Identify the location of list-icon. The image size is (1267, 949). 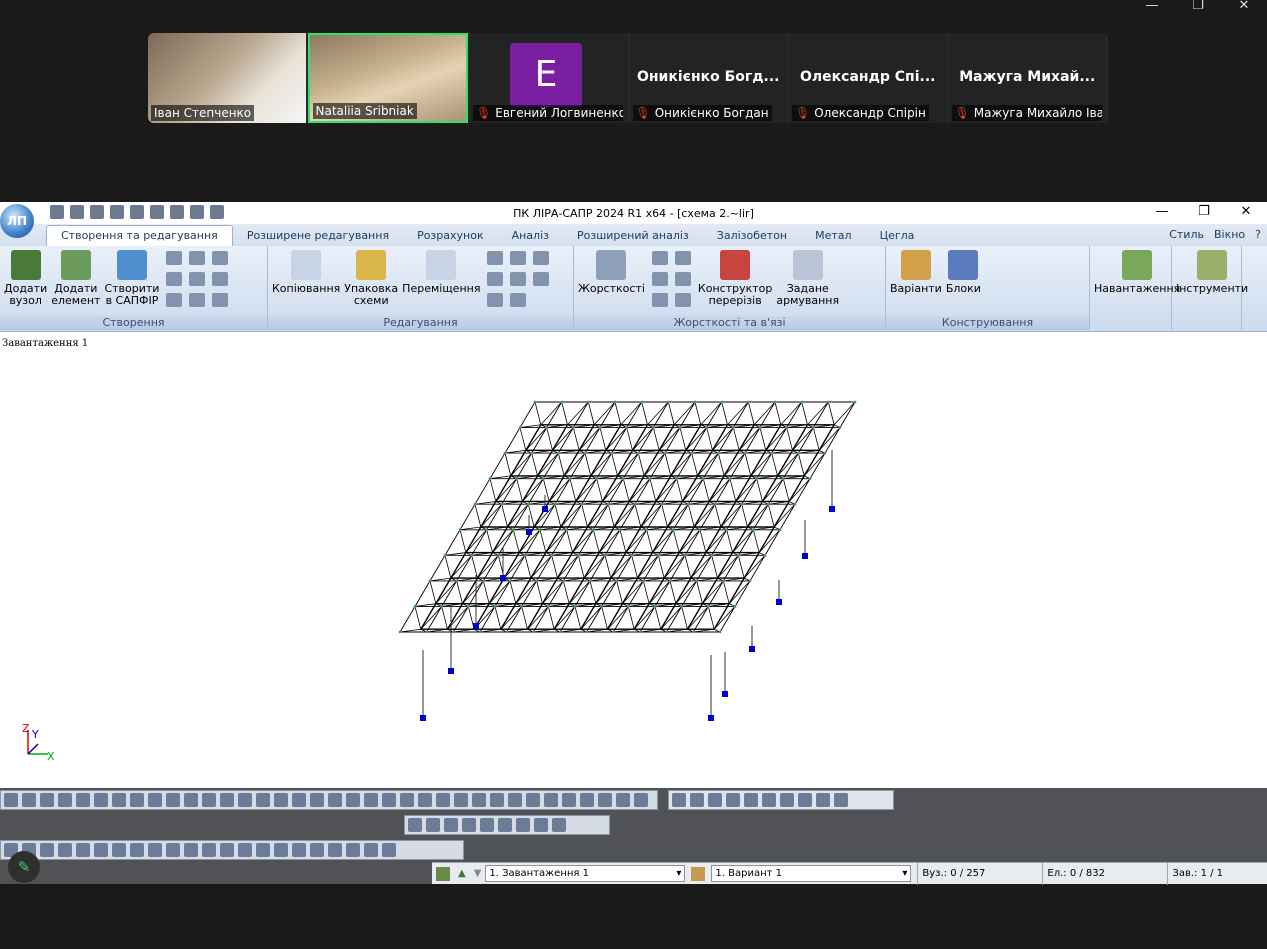
(220, 300).